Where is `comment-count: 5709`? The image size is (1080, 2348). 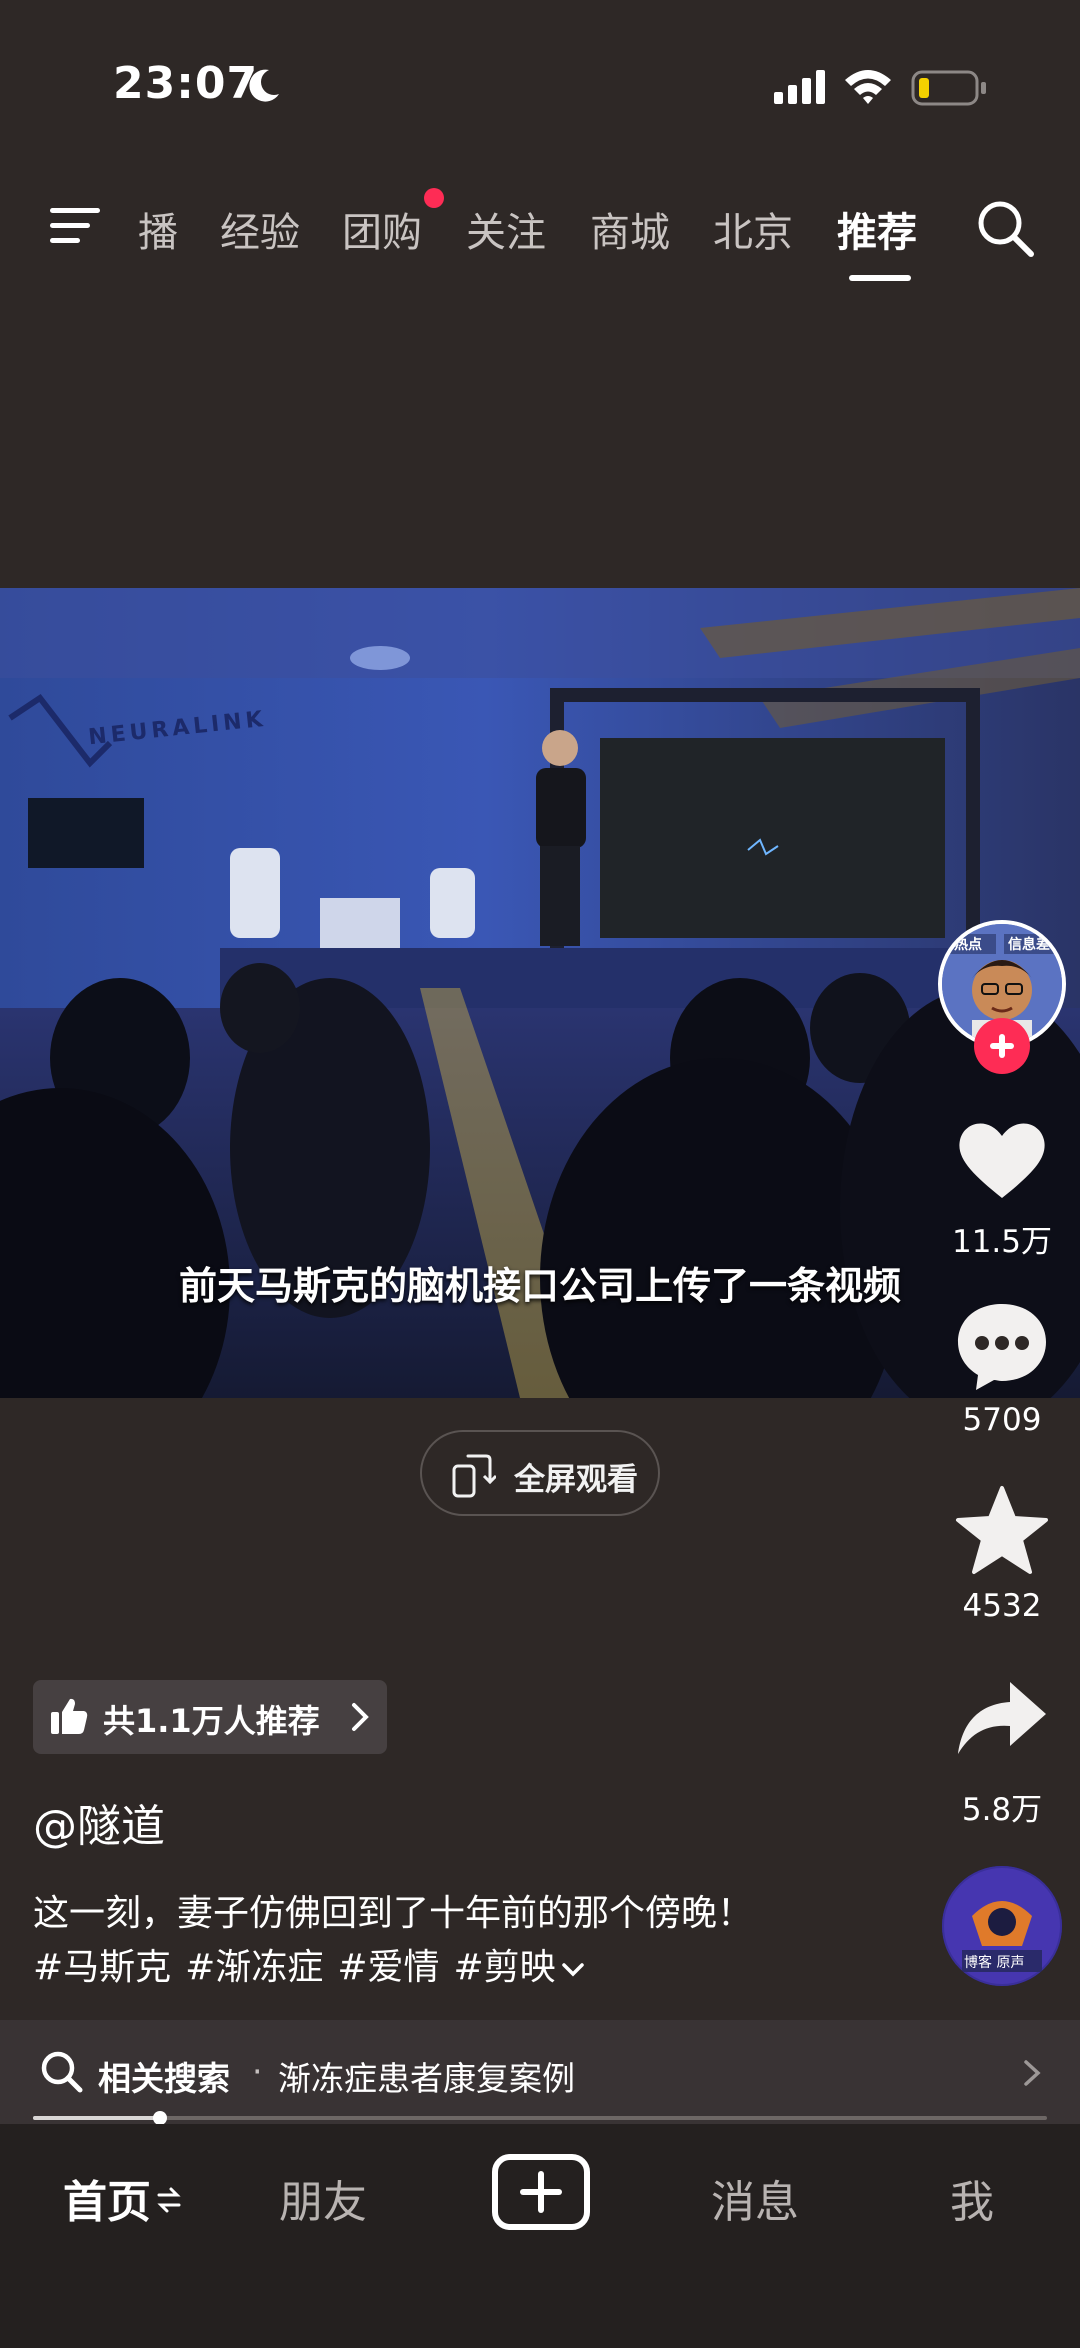
comment-count: 5709 is located at coordinates (1002, 1420).